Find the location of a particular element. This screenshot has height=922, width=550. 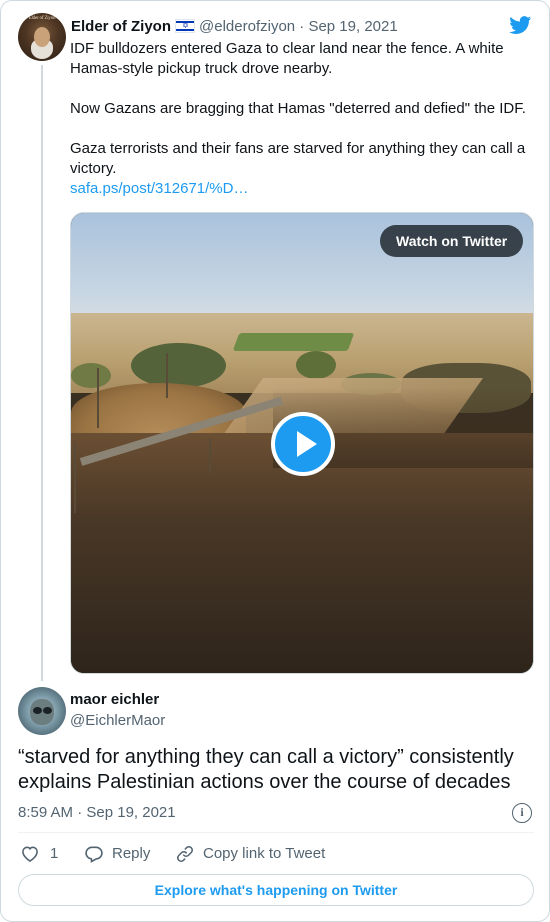

like-count: 1 is located at coordinates (54, 853).